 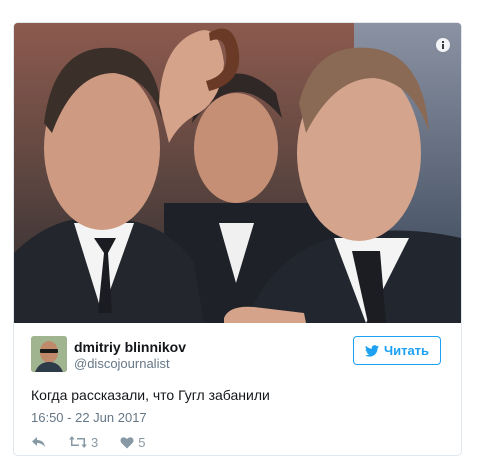 I want to click on user-handle: @discojournalist, so click(x=122, y=363).